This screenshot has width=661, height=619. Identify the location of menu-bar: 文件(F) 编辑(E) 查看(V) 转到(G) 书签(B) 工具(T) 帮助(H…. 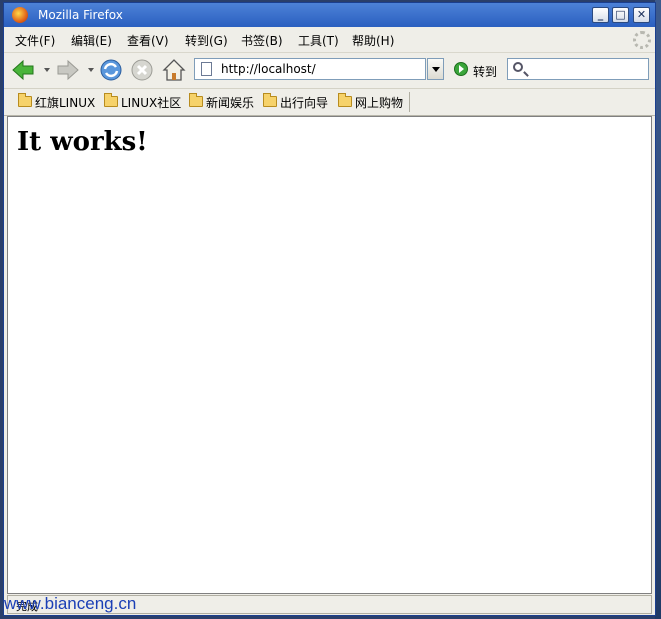
(329, 40).